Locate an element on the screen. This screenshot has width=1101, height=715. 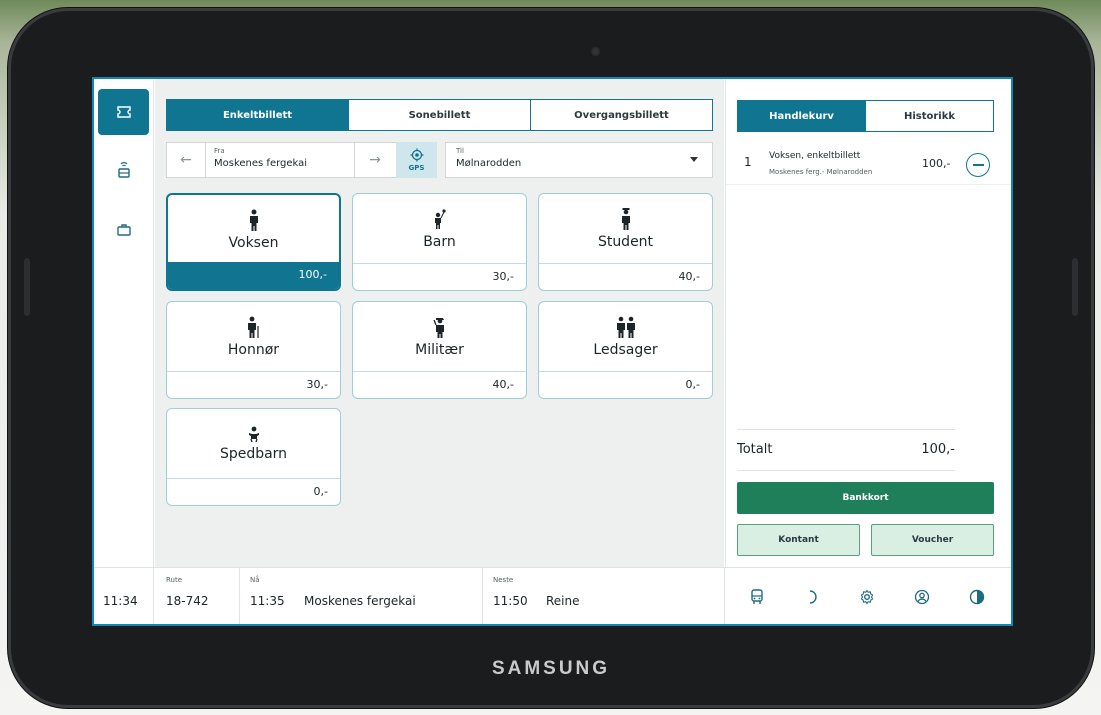
settings-button is located at coordinates (866, 596).